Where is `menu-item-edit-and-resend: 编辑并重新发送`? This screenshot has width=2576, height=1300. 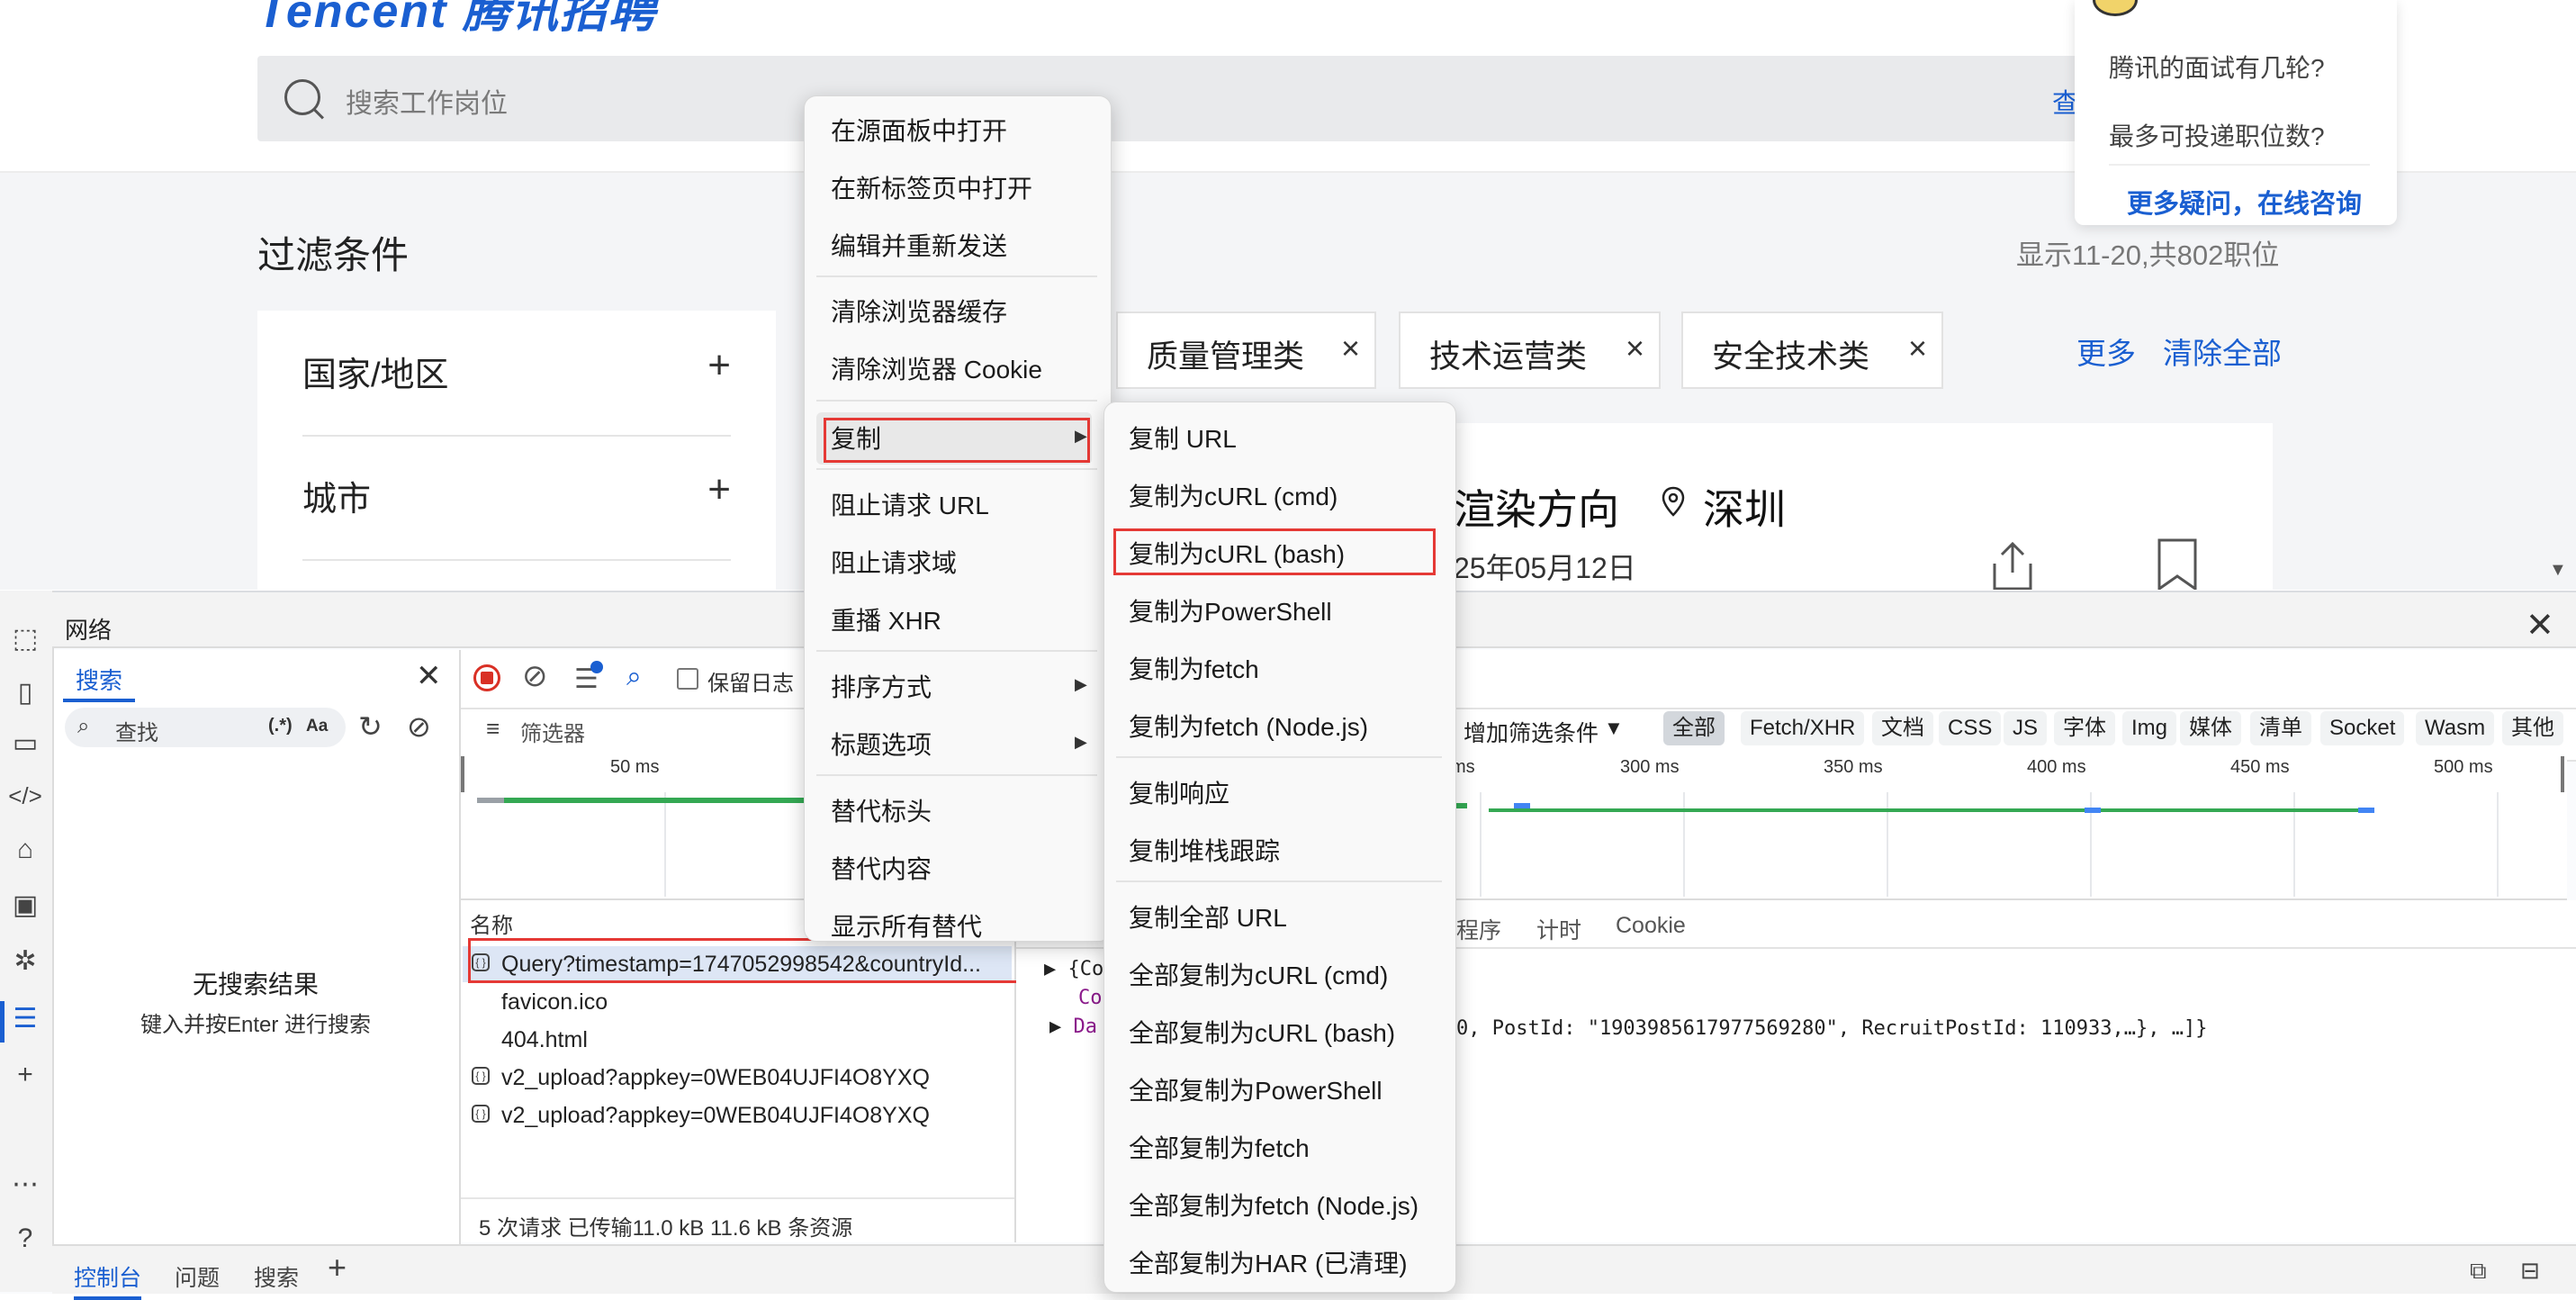
menu-item-edit-and-resend: 编辑并重新发送 is located at coordinates (919, 245).